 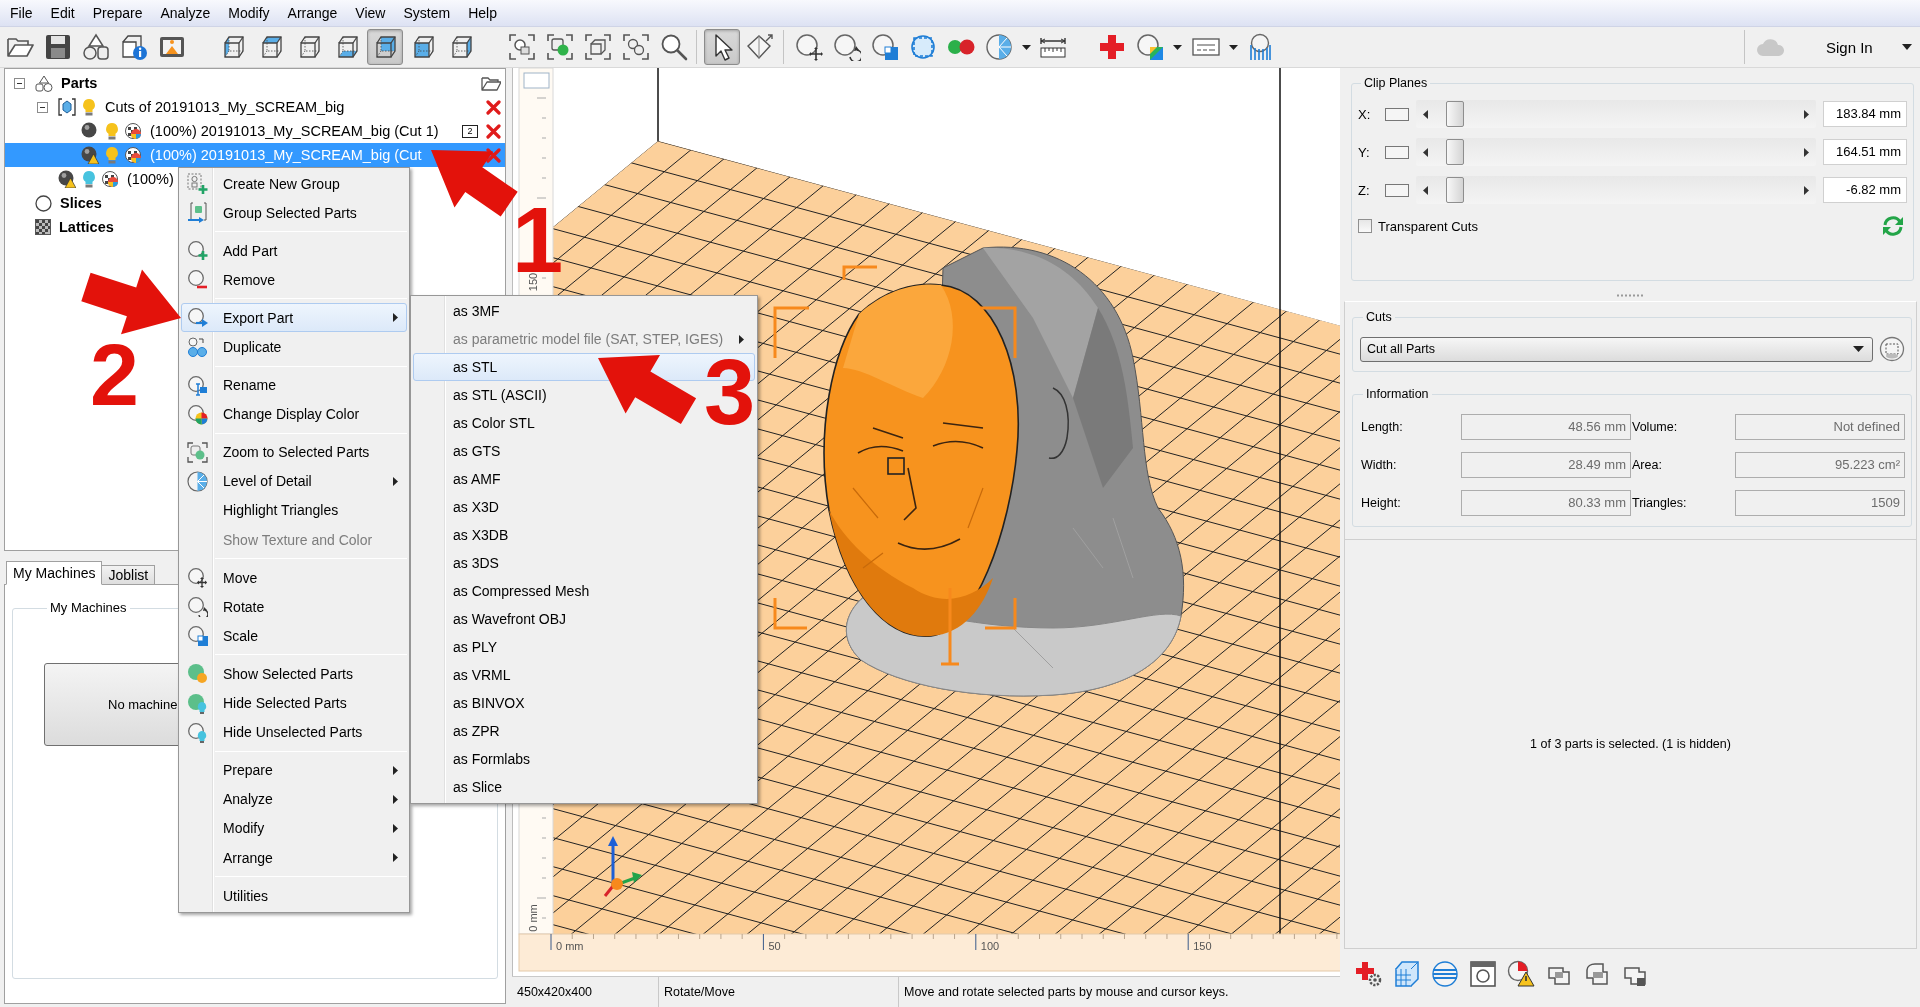 I want to click on ruler-icon, so click(x=1053, y=47).